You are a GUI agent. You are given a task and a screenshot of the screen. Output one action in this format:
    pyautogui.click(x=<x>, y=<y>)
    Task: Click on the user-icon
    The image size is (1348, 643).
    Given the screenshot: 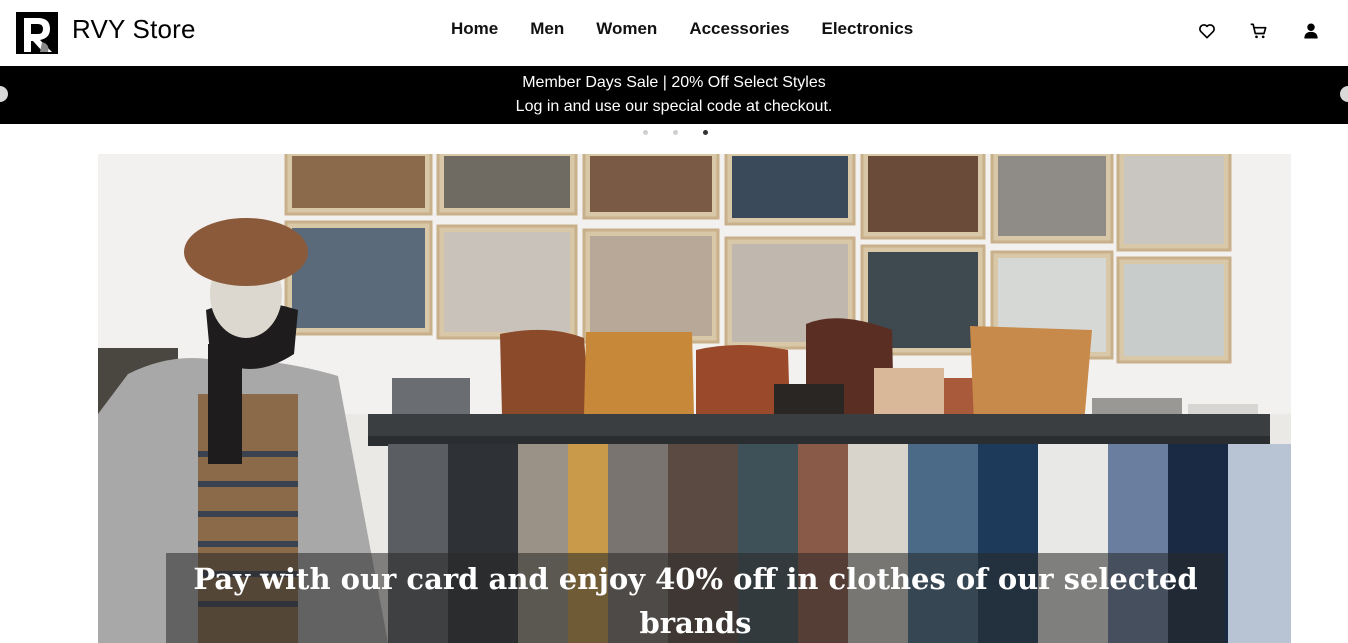 What is the action you would take?
    pyautogui.click(x=1311, y=31)
    